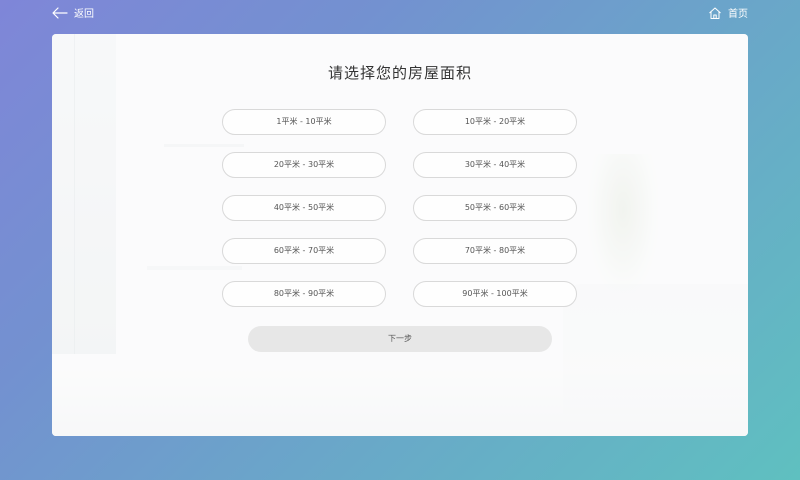 The width and height of the screenshot is (800, 480). Describe the element at coordinates (495, 208) in the screenshot. I see `area-option-50-60: 50平米 - 60平米` at that location.